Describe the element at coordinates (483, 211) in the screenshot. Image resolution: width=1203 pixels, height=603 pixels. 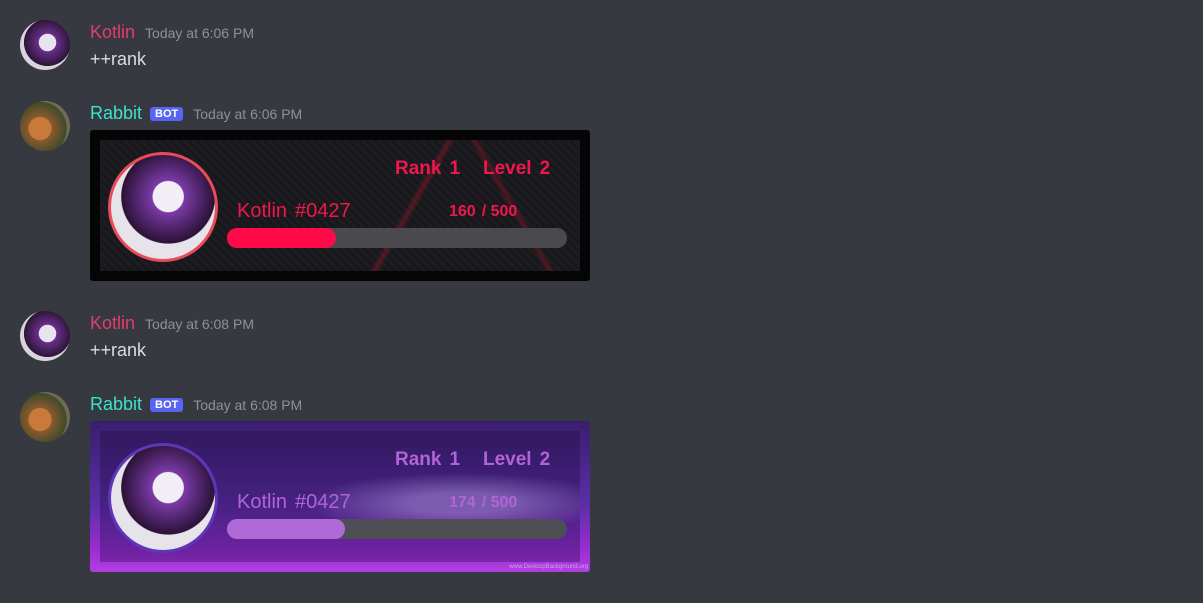
I see `xp-display: 160/ 500` at that location.